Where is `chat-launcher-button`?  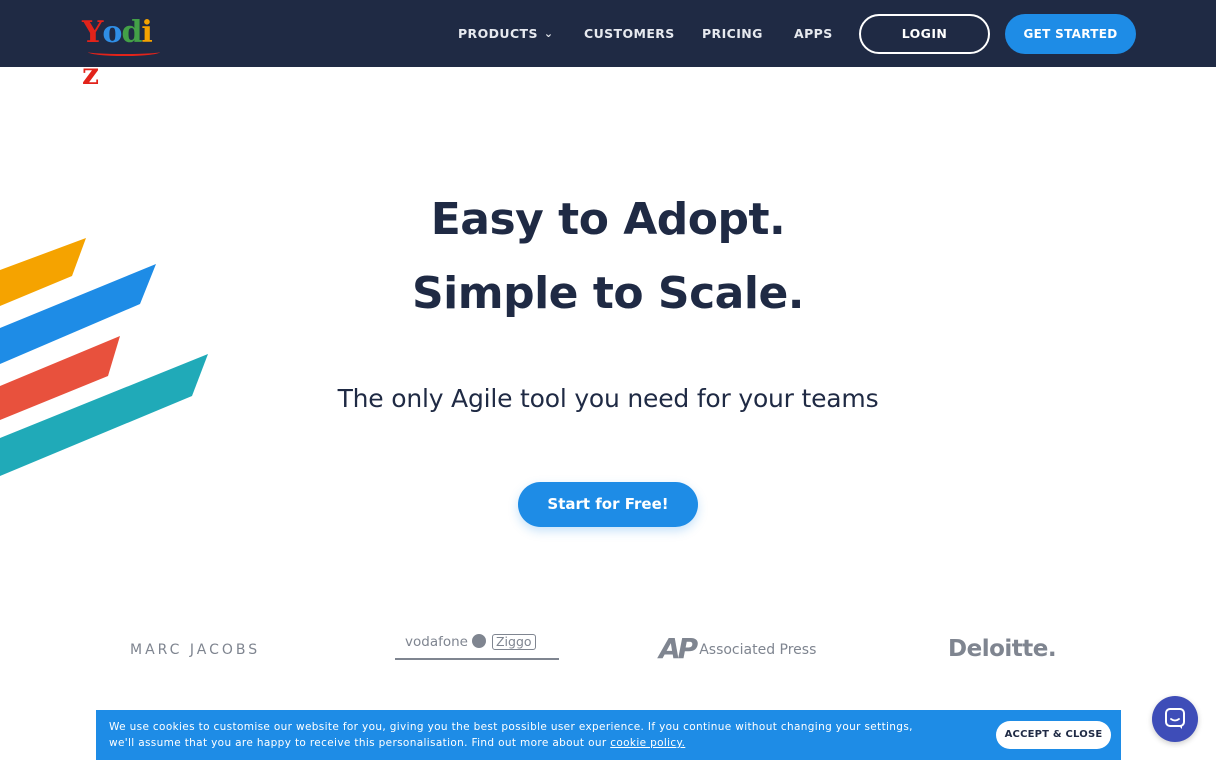
chat-launcher-button is located at coordinates (1175, 719).